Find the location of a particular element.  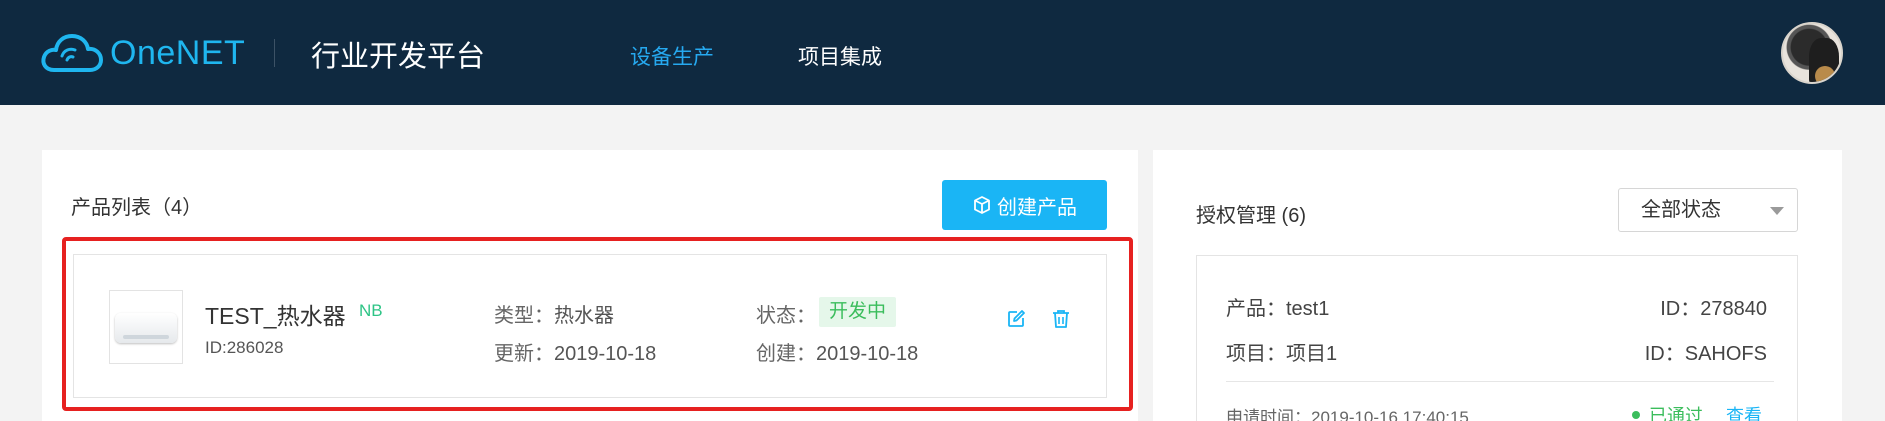

user-avatar is located at coordinates (1812, 53).